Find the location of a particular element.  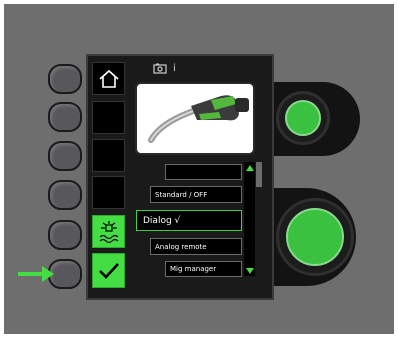

bottom-knob-cap is located at coordinates (315, 237).